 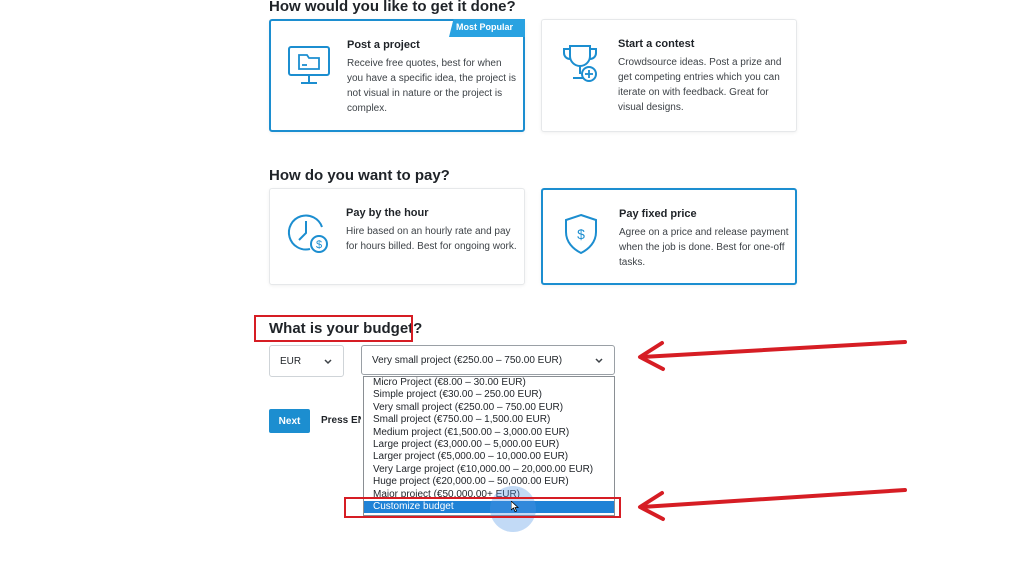 What do you see at coordinates (307, 233) in the screenshot?
I see `clock-dollar-icon: $` at bounding box center [307, 233].